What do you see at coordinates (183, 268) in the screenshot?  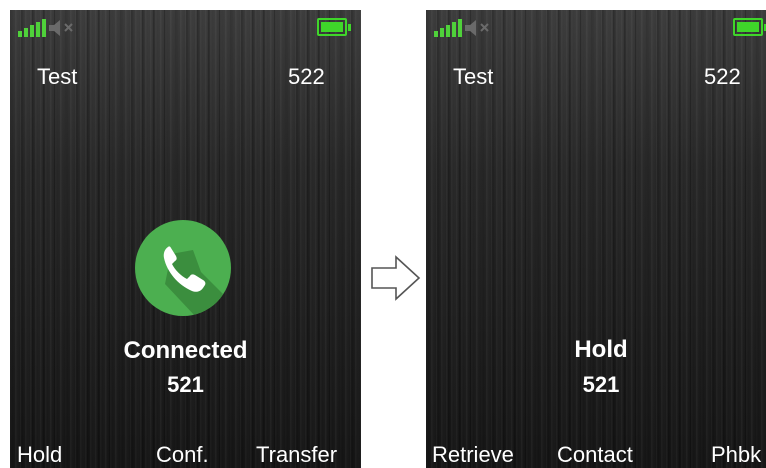 I see `phone-handset-icon` at bounding box center [183, 268].